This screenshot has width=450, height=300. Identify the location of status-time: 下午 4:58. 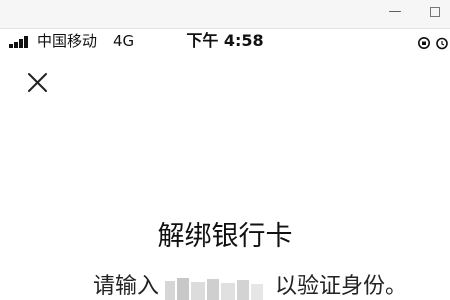
(225, 40).